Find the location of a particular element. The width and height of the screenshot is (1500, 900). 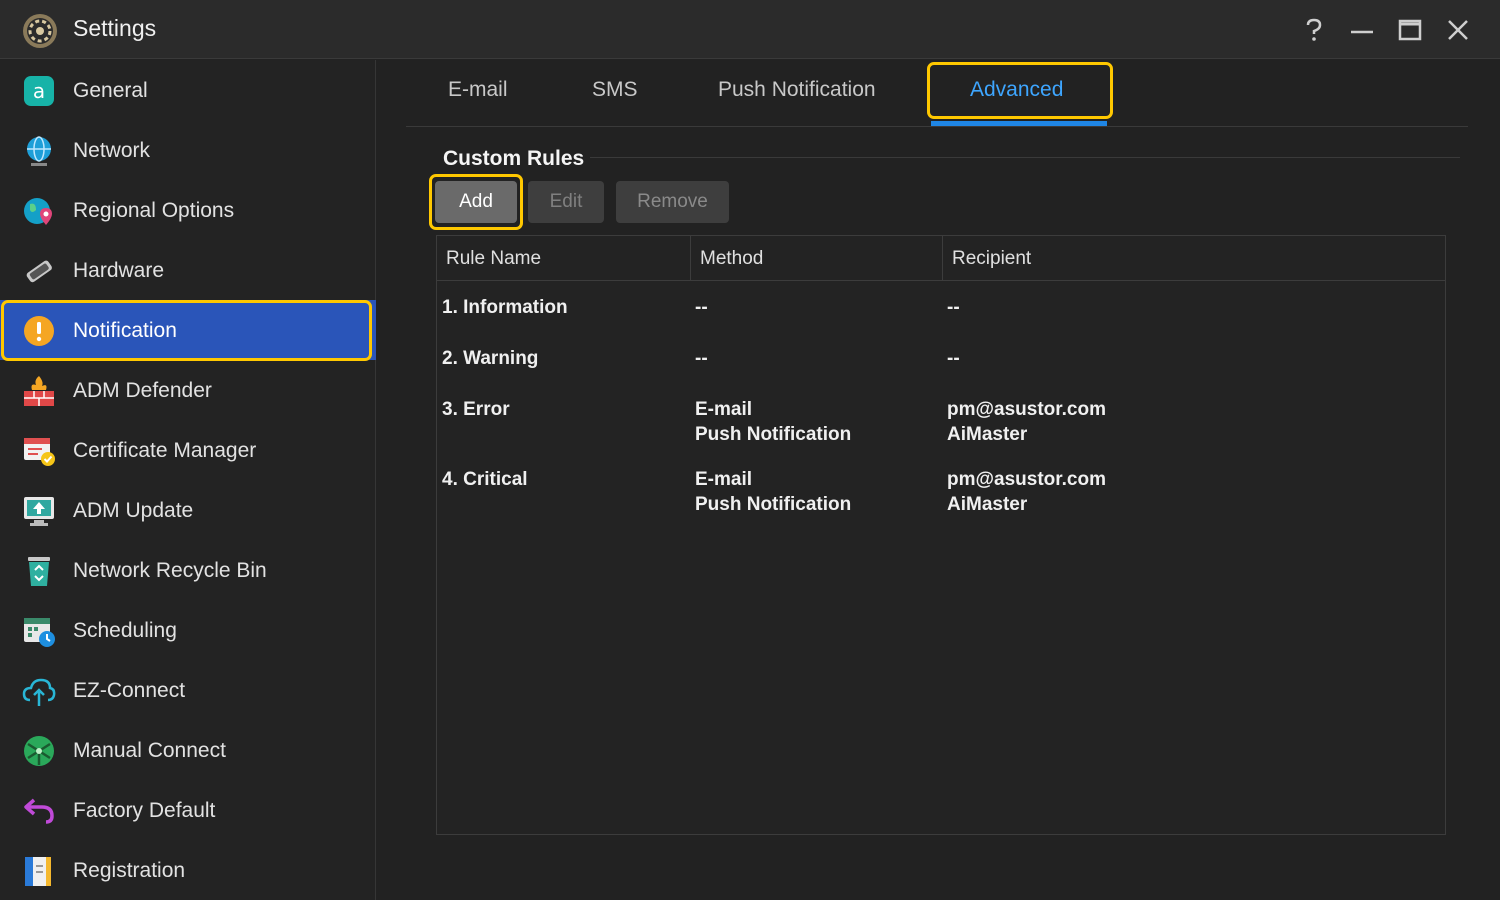

sidebar-item-certificate-manager: Certificate Manager is located at coordinates (188, 450).